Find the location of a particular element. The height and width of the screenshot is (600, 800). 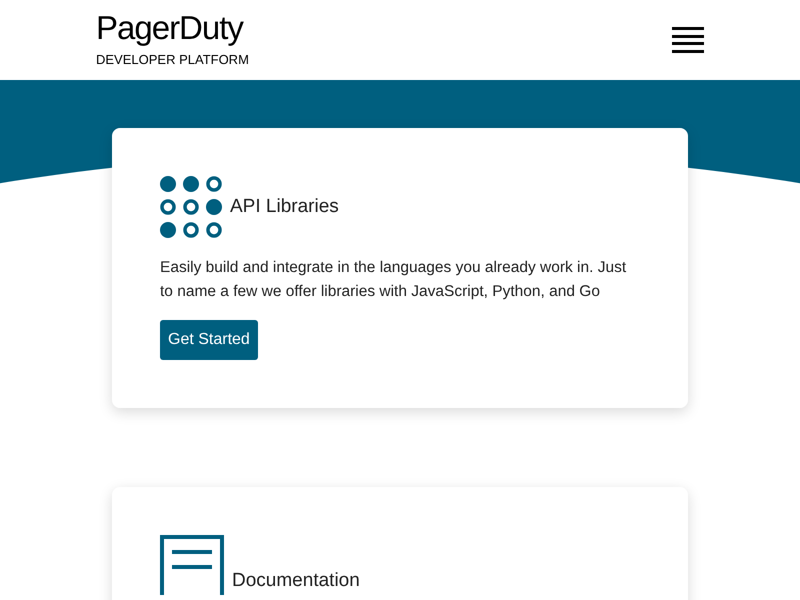

document-icon is located at coordinates (192, 565).